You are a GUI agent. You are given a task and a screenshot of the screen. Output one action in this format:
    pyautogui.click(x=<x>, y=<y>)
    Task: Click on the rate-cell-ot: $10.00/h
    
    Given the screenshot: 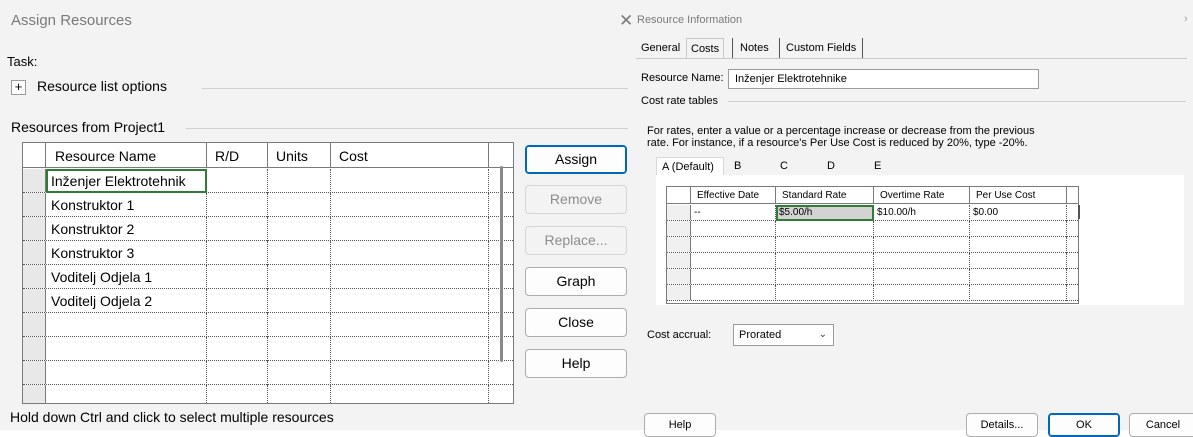 What is the action you would take?
    pyautogui.click(x=922, y=213)
    